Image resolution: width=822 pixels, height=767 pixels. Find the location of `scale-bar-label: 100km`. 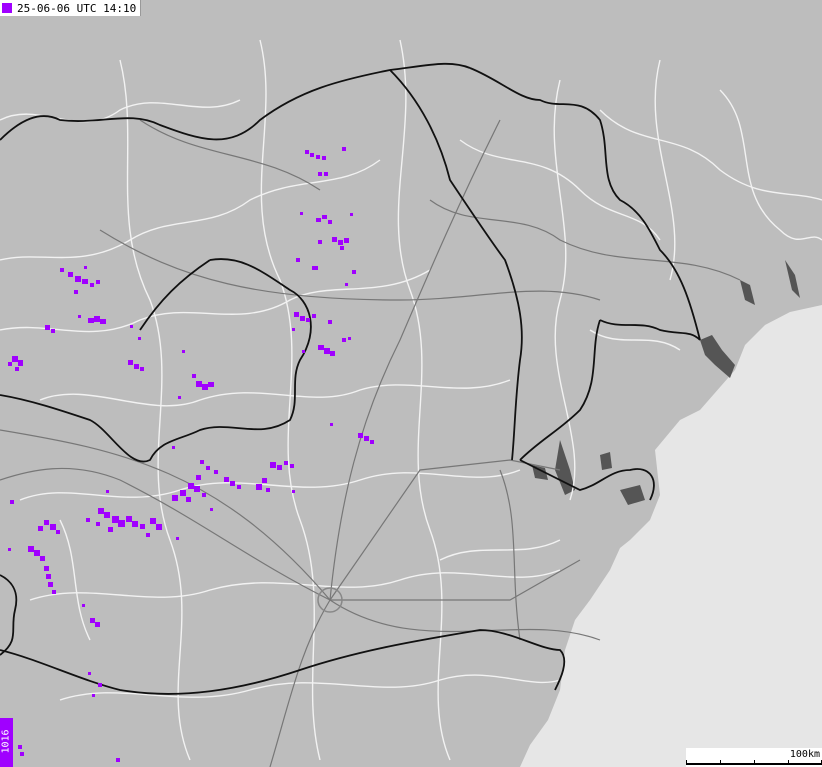

scale-bar-label: 100km is located at coordinates (804, 754).